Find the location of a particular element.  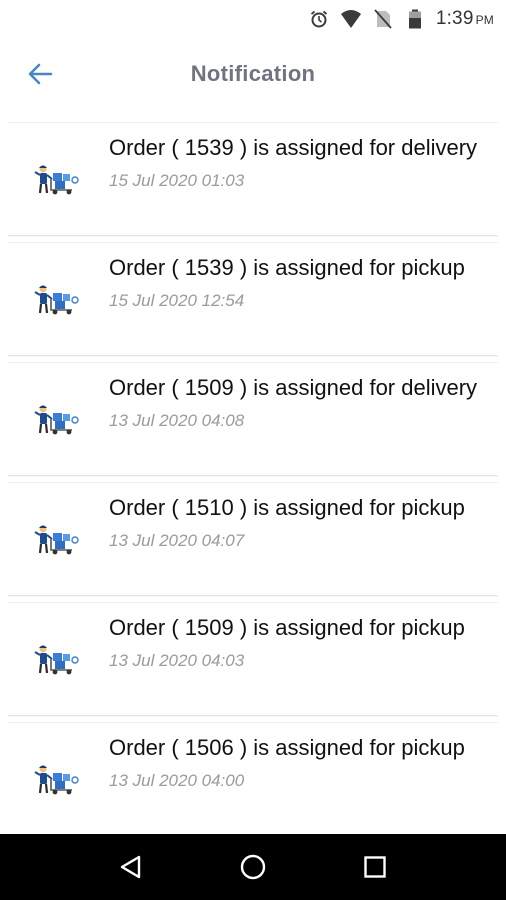

nav-home-button is located at coordinates (253, 867).